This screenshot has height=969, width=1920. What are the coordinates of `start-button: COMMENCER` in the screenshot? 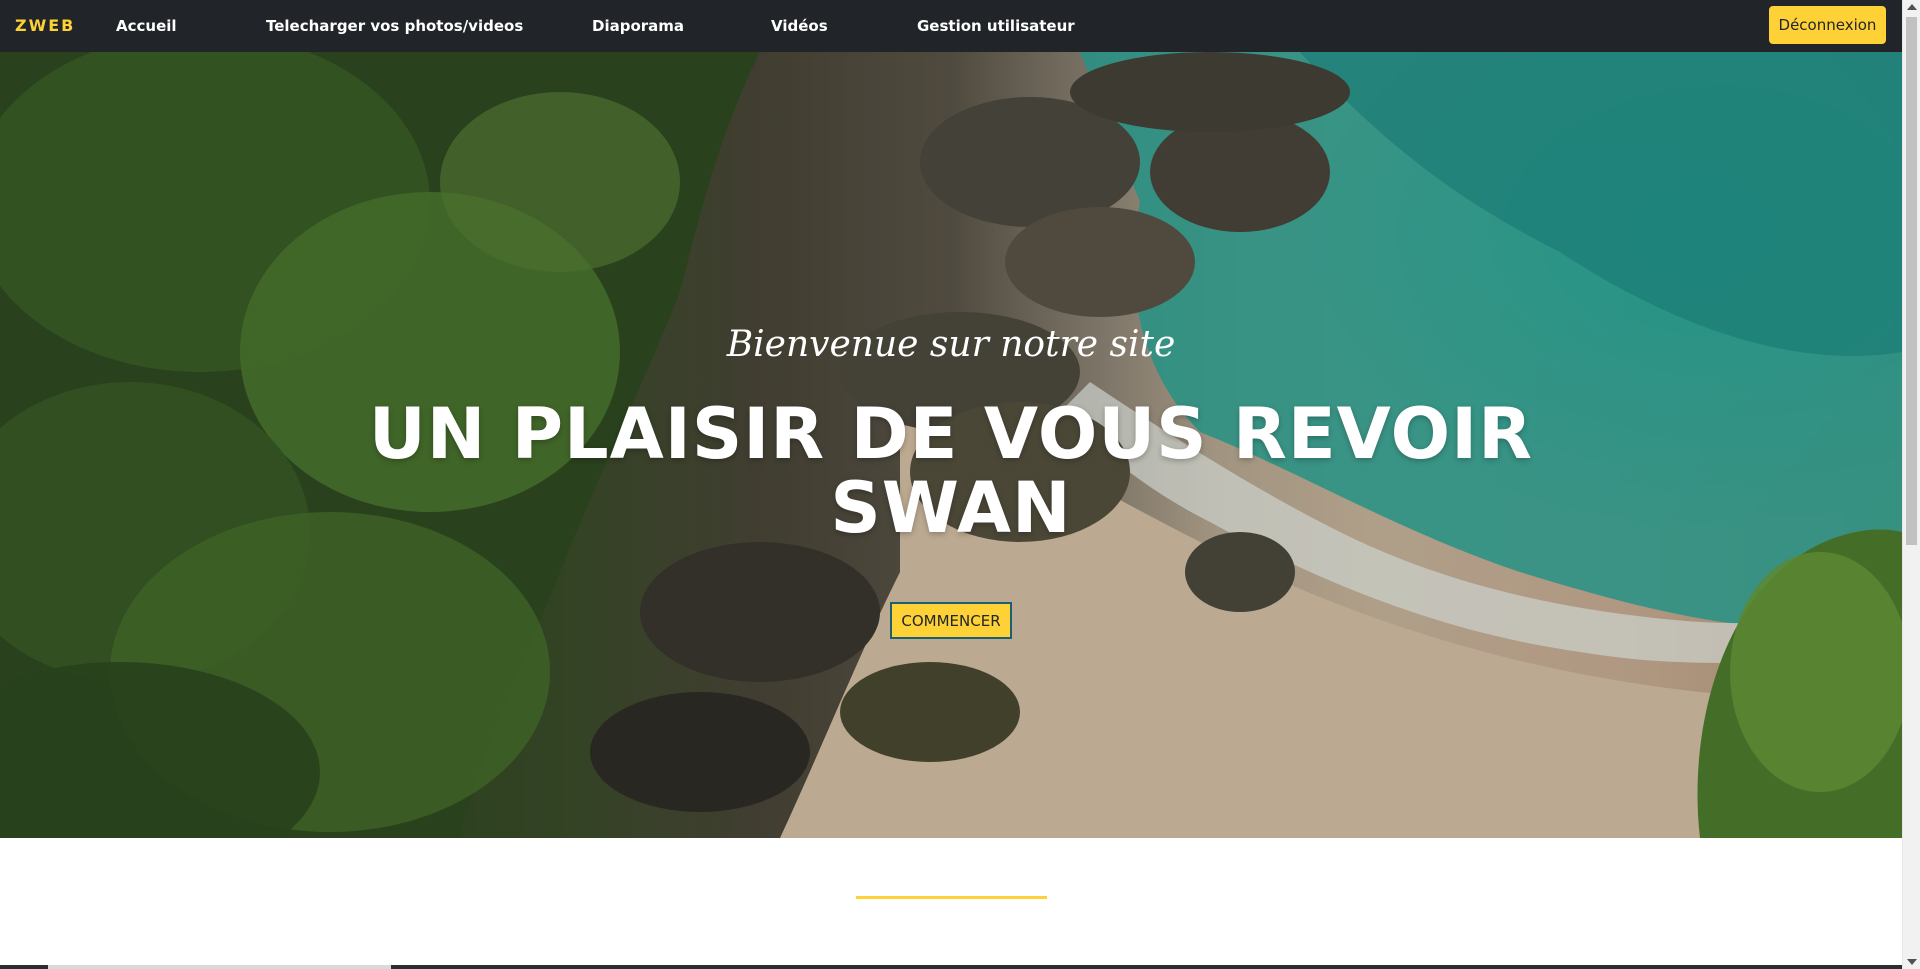 It's located at (951, 620).